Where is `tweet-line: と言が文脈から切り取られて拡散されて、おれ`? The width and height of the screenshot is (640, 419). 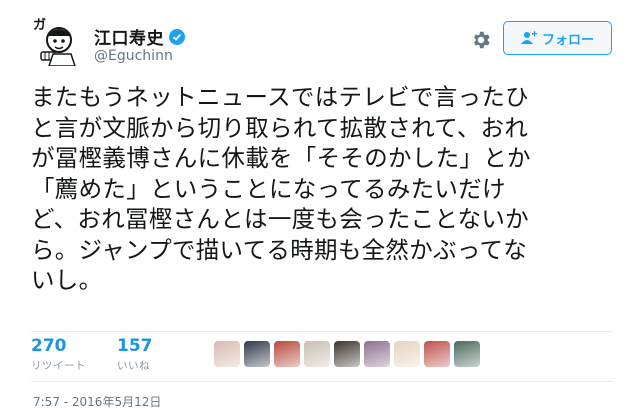
tweet-line: と言が文脈から切り取られて拡散されて、おれ is located at coordinates (280, 127).